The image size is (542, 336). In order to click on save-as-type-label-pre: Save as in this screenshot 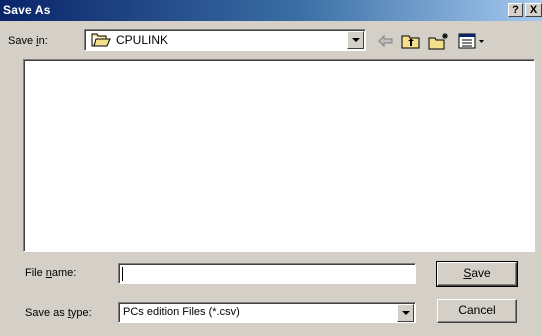, I will do `click(46, 313)`.